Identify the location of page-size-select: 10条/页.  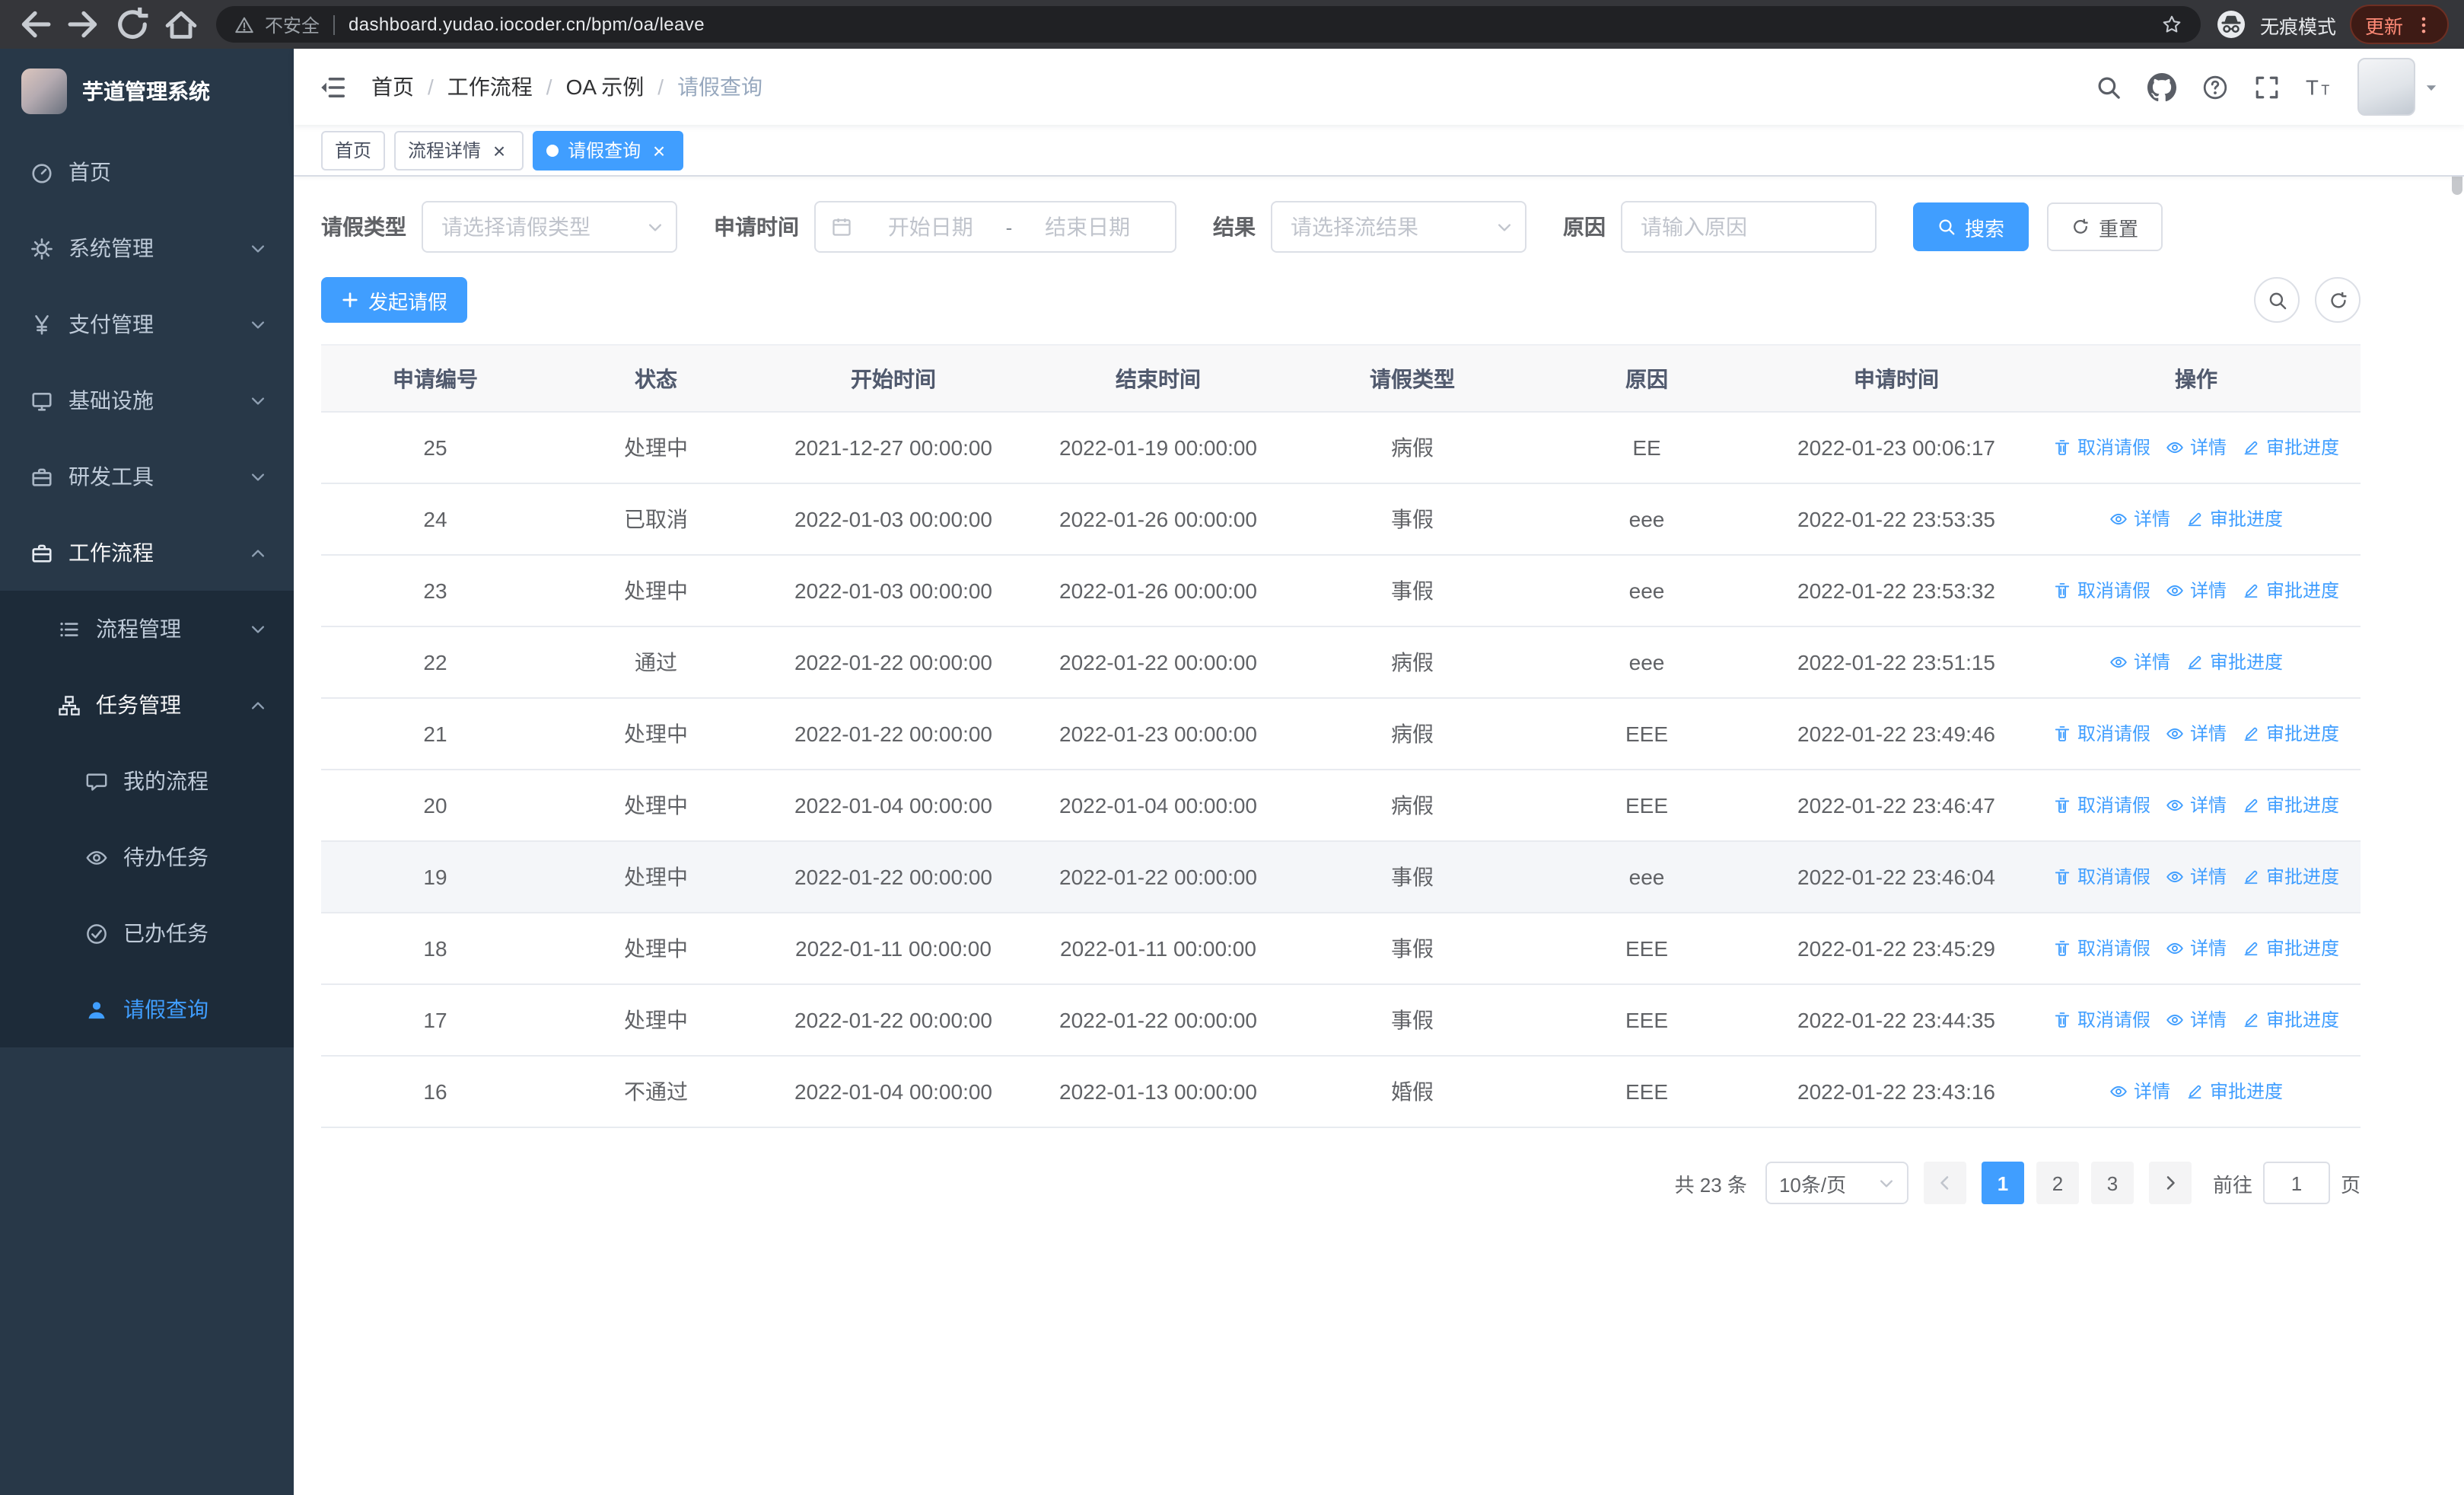
(1836, 1183).